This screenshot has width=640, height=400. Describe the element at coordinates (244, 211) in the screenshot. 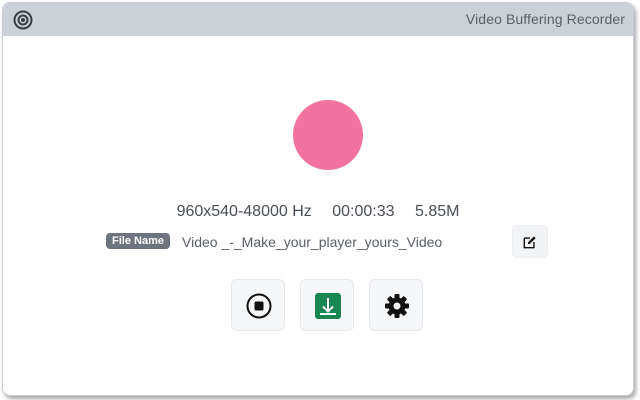

I see `resolution-text: 960x540-48000 Hz` at that location.